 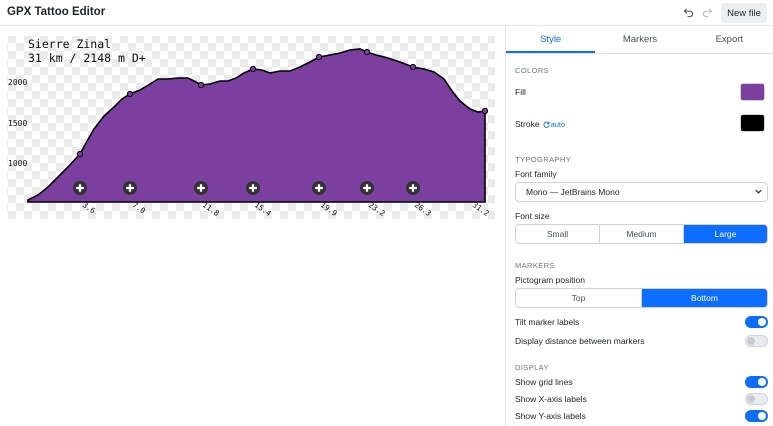 I want to click on y-tick-label: 1000, so click(x=17, y=163).